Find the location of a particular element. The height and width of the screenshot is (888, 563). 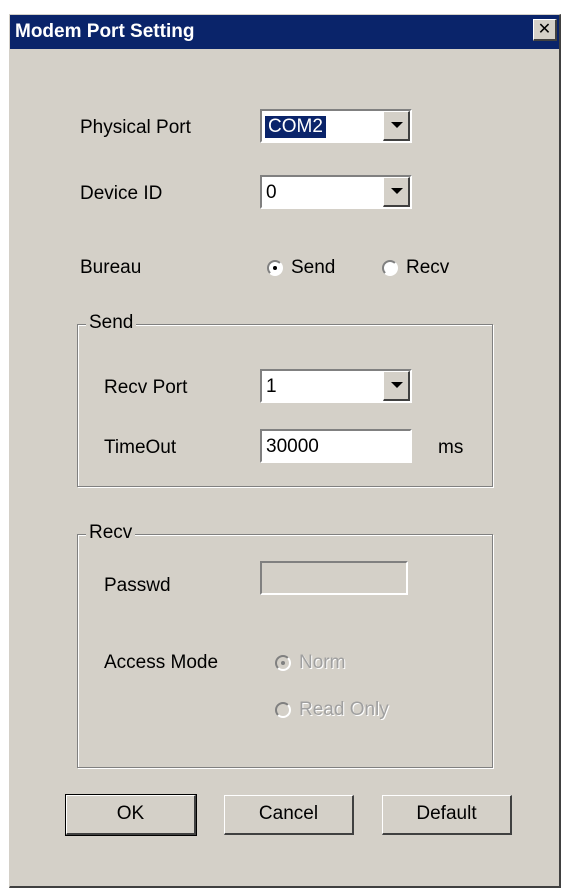

device-id-dropdown-button is located at coordinates (396, 192).